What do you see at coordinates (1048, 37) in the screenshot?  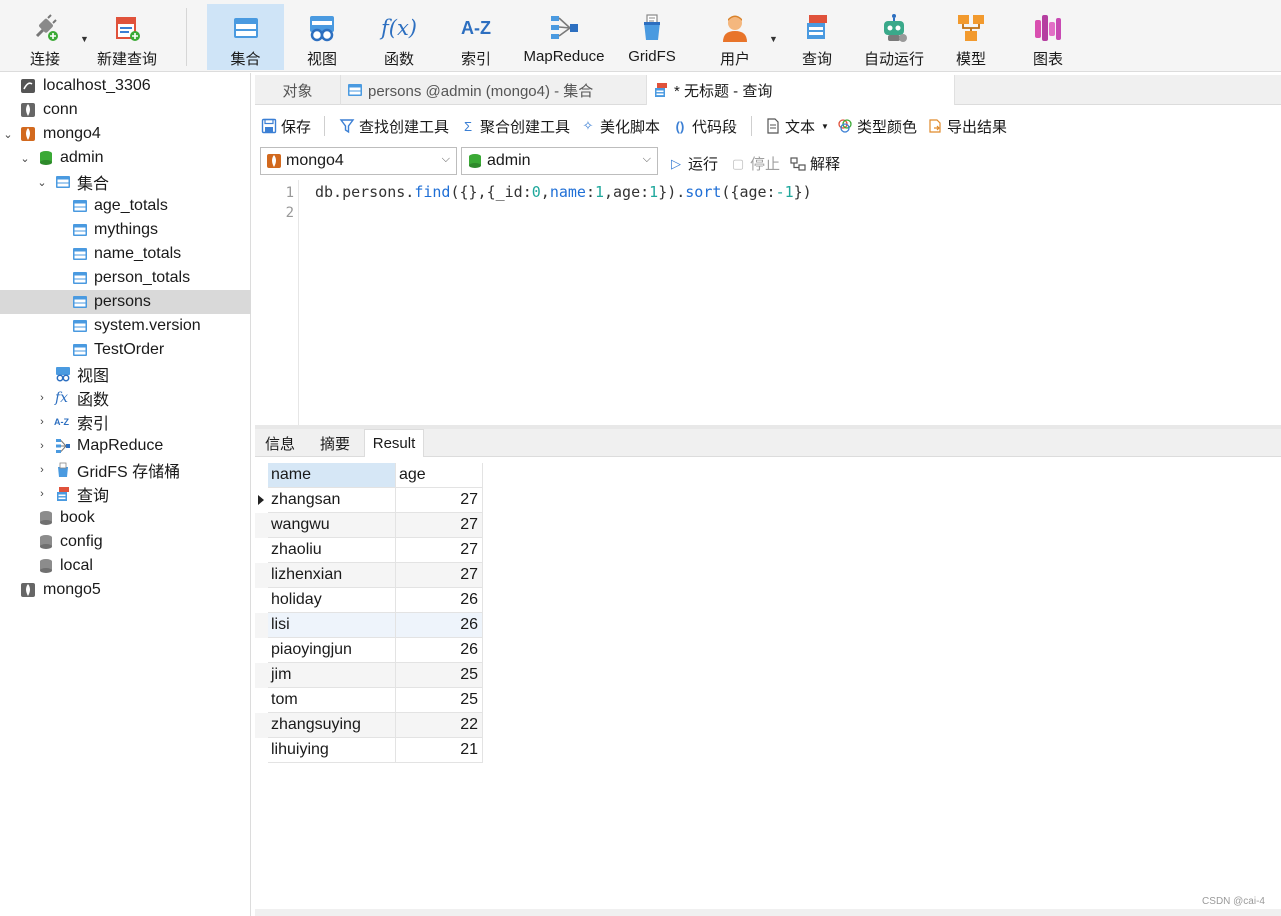 I see `chart-button: 图表` at bounding box center [1048, 37].